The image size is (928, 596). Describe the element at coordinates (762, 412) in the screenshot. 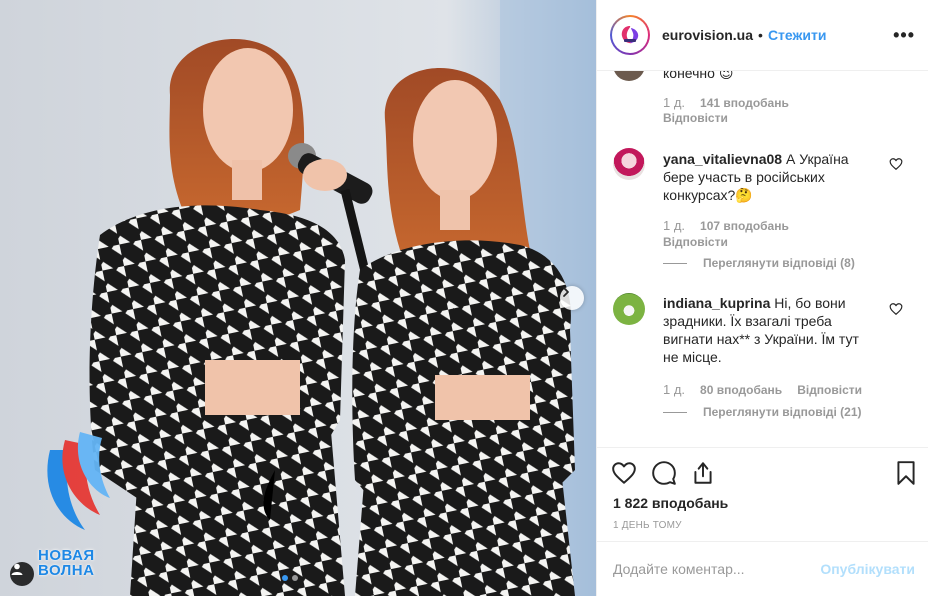

I see `view-replies-button: Переглянути відповіді (21)` at that location.